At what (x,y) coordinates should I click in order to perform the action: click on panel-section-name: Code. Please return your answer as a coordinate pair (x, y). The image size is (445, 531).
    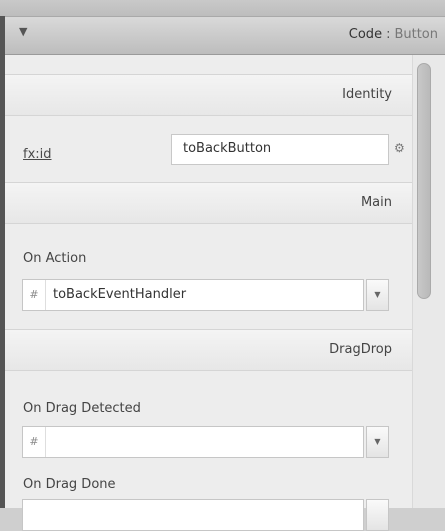
    Looking at the image, I should click on (365, 34).